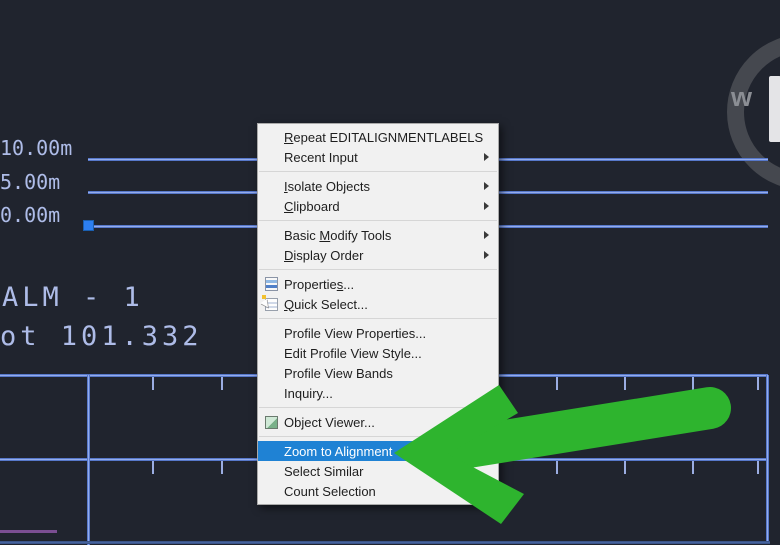  I want to click on menu-item-label: Isolate Objects, so click(327, 186).